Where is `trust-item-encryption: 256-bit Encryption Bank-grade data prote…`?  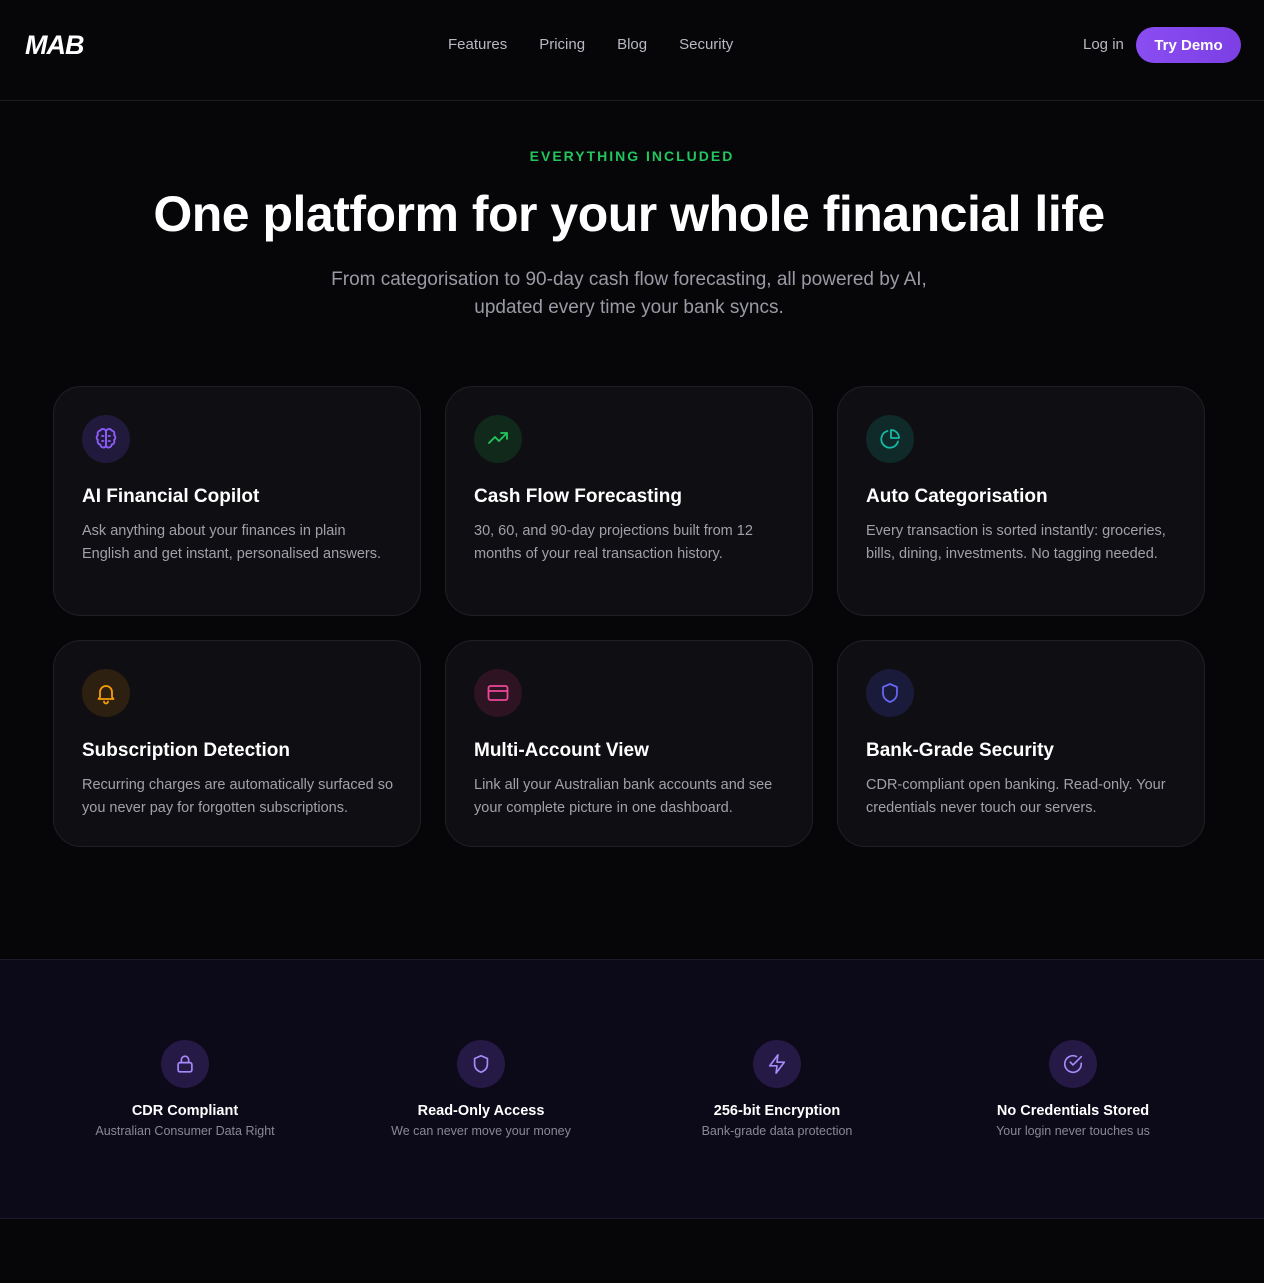
trust-item-encryption: 256-bit Encryption Bank-grade data prote… is located at coordinates (777, 1089).